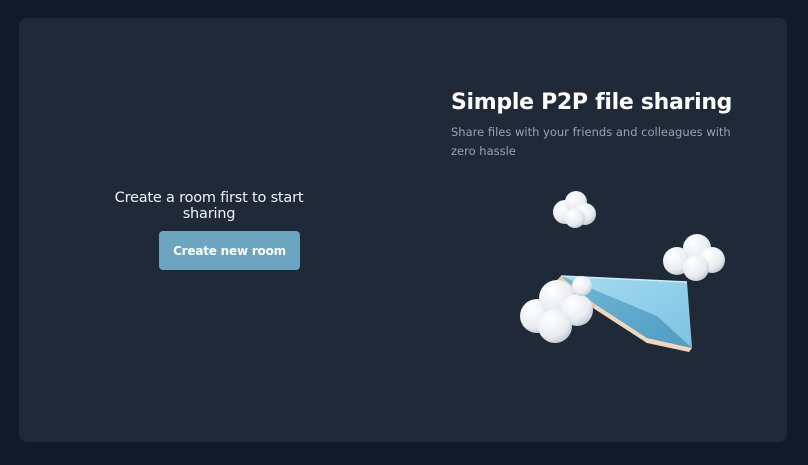  Describe the element at coordinates (694, 257) in the screenshot. I see `right-cloud-icon` at that location.